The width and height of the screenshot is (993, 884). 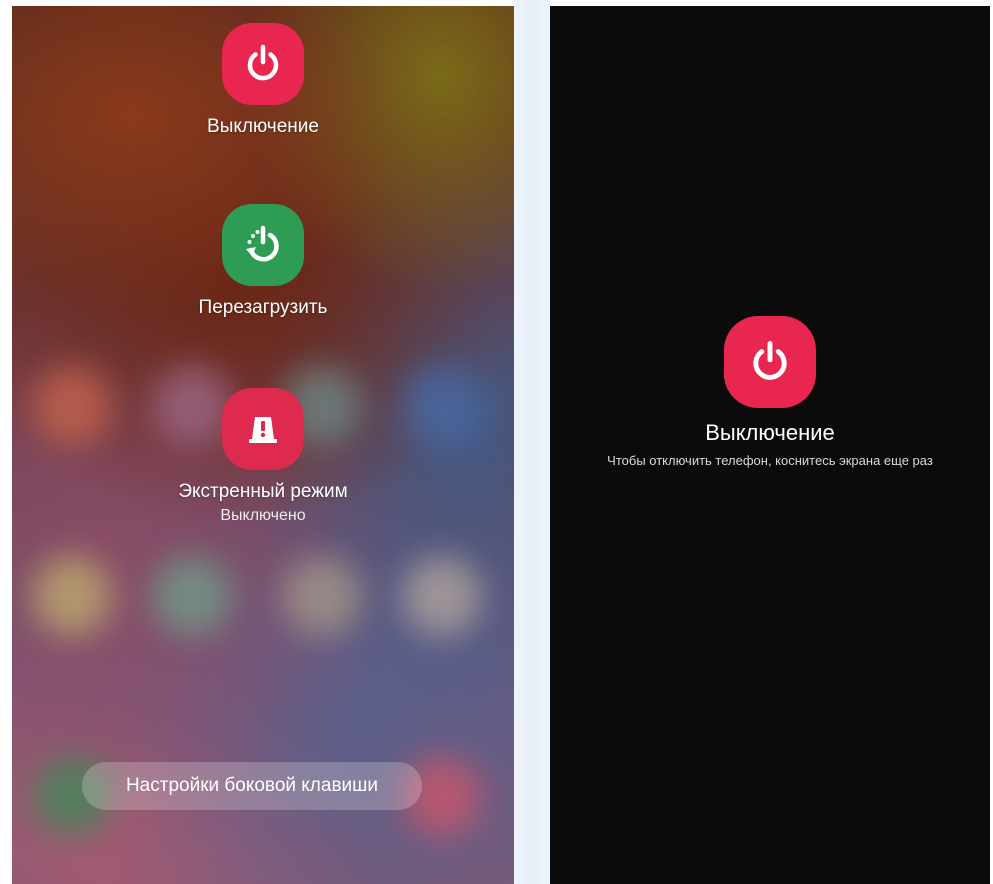 I want to click on emergency-mode-icon, so click(x=263, y=430).